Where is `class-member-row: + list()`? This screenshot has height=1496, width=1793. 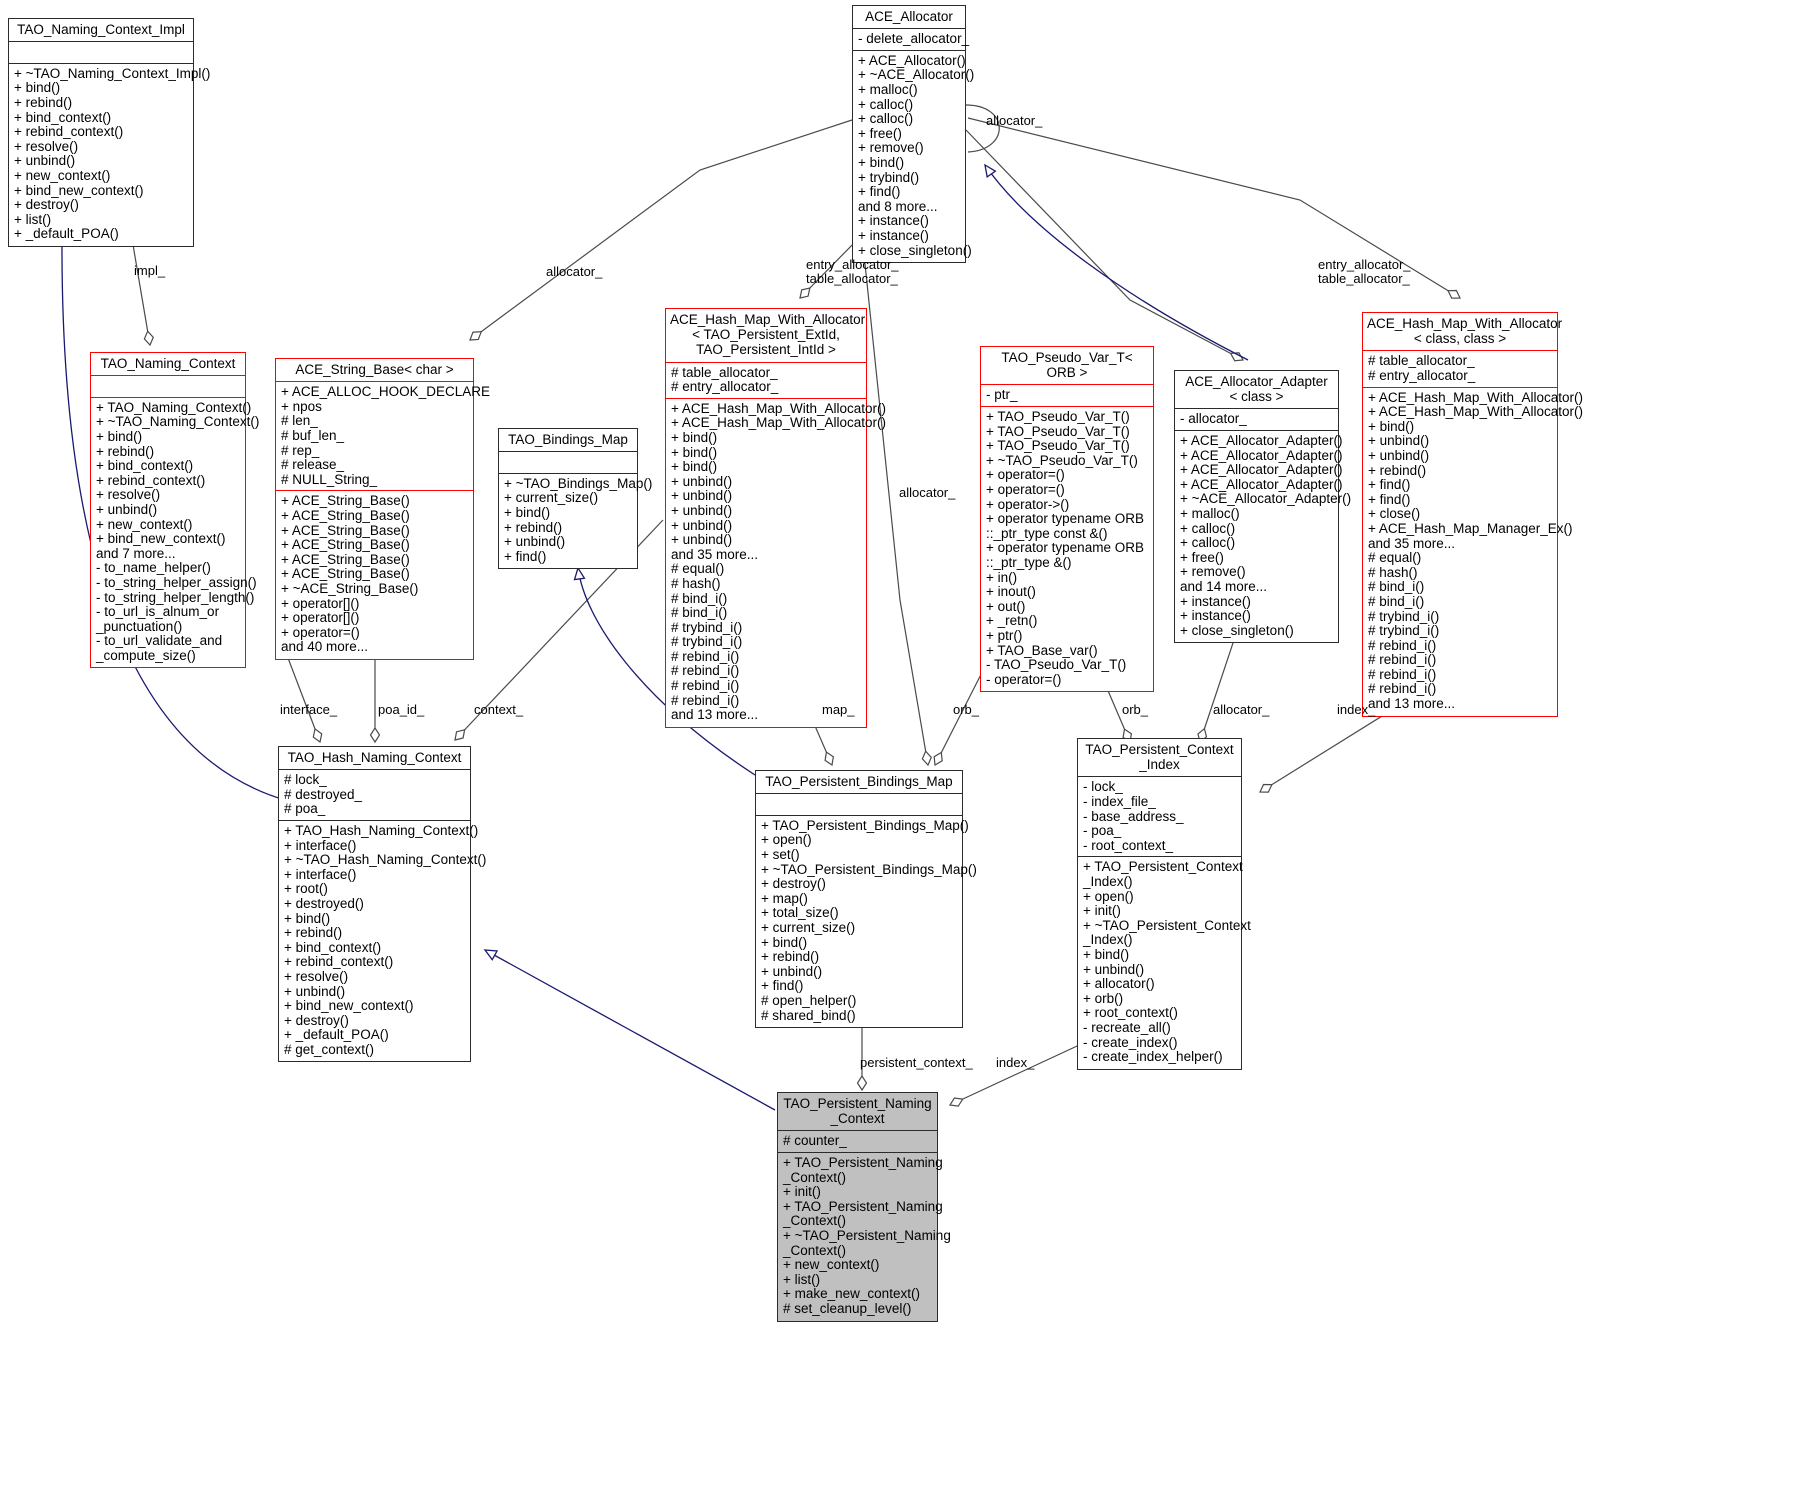 class-member-row: + list() is located at coordinates (802, 1279).